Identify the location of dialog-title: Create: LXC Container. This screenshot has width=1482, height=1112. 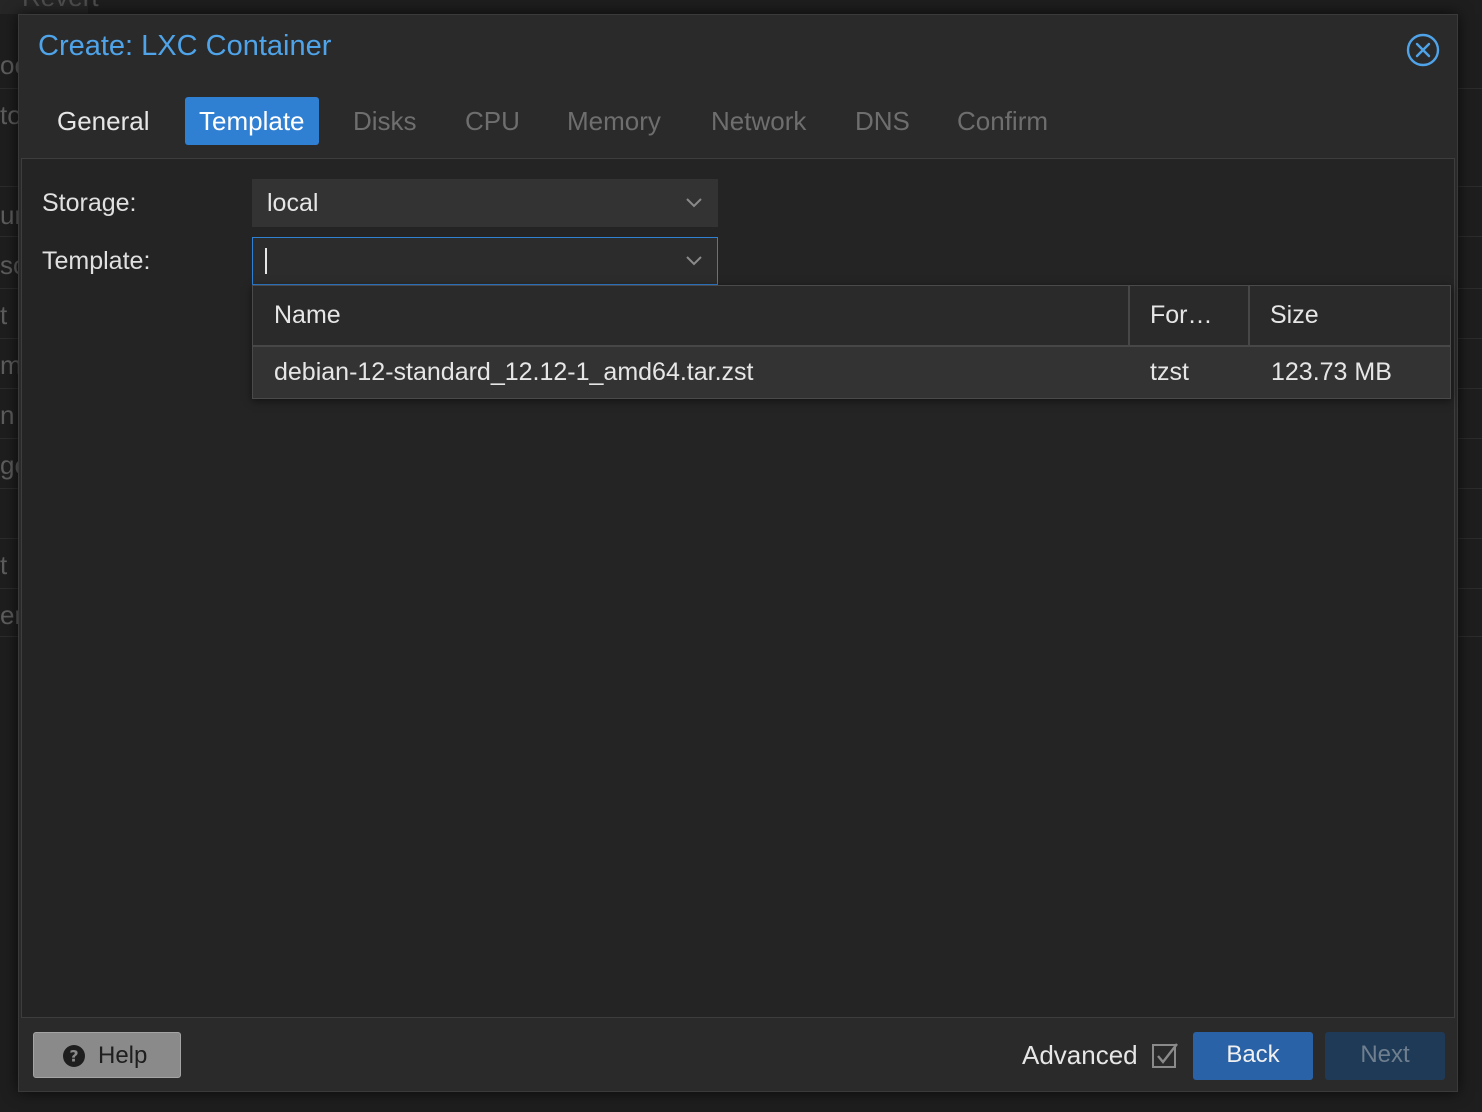
(185, 46).